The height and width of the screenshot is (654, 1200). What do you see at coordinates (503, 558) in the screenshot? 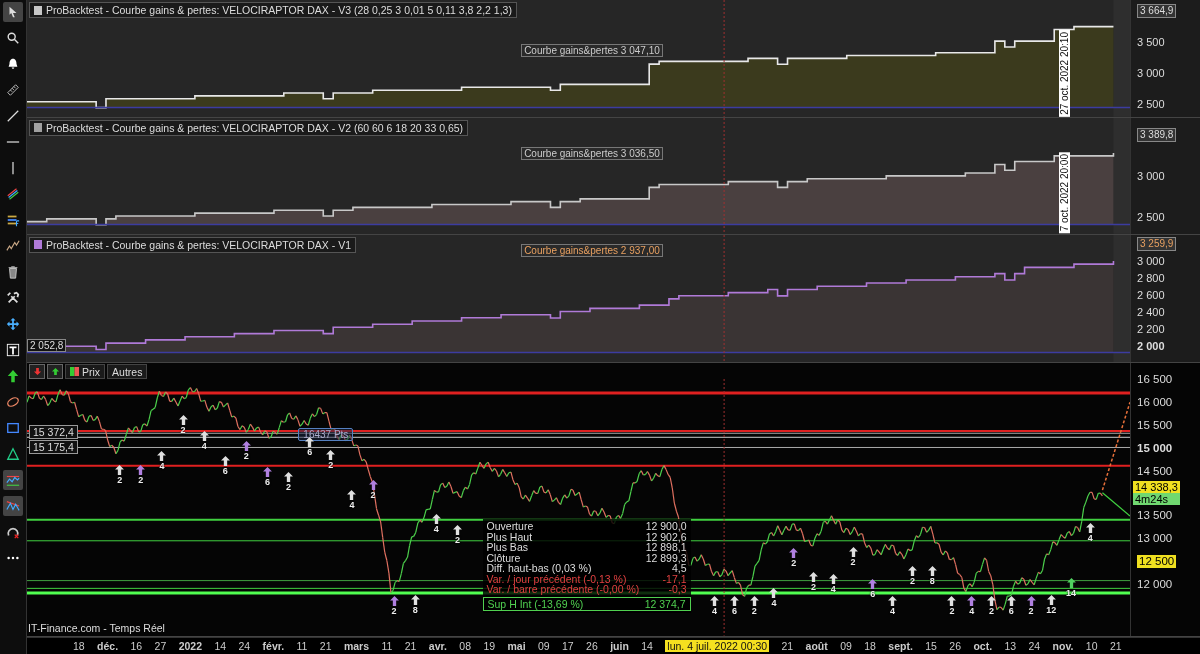
I see `tooltip-label: Clôture` at bounding box center [503, 558].